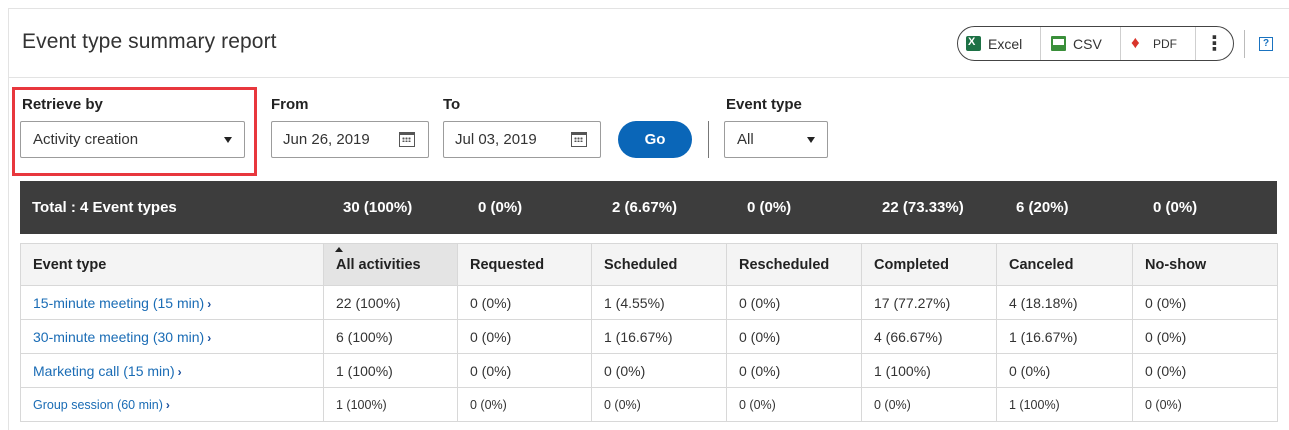 The width and height of the screenshot is (1289, 430). Describe the element at coordinates (764, 104) in the screenshot. I see `event-type-label: Event type` at that location.